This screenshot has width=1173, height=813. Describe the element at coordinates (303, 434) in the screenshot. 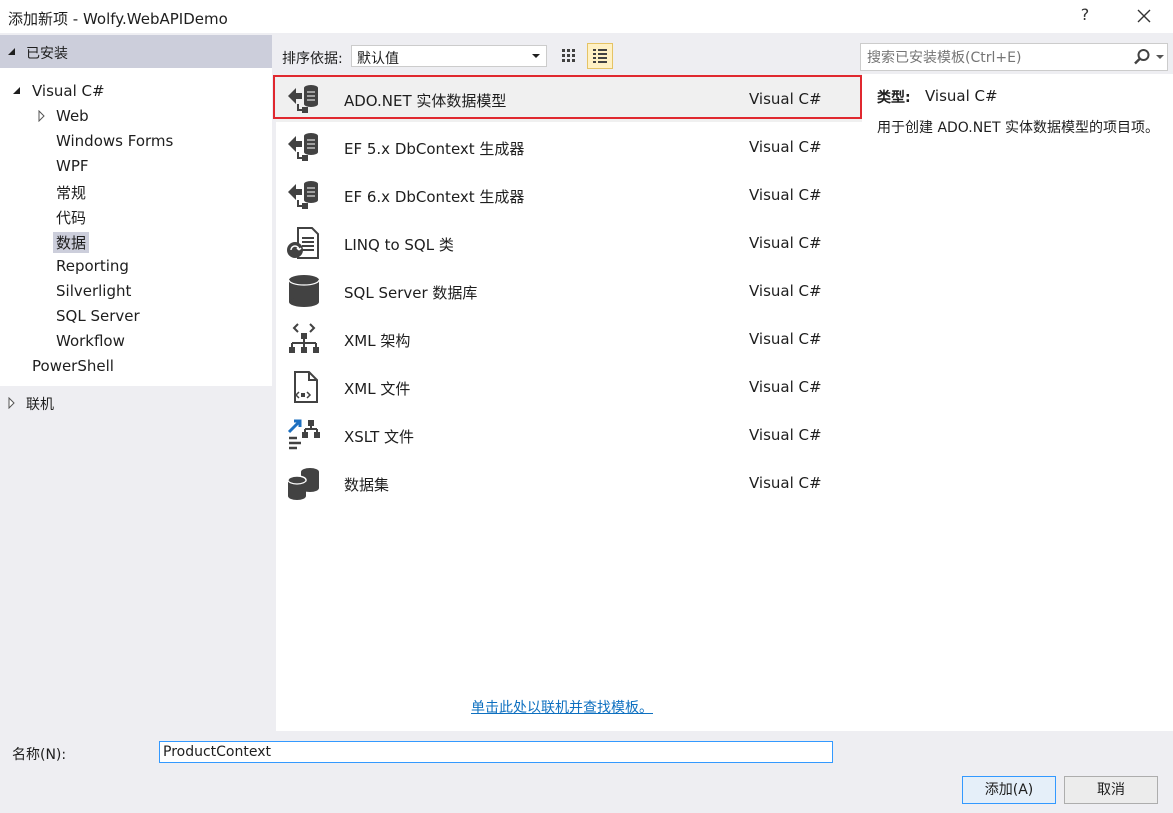

I see `xslt-file-icon` at that location.